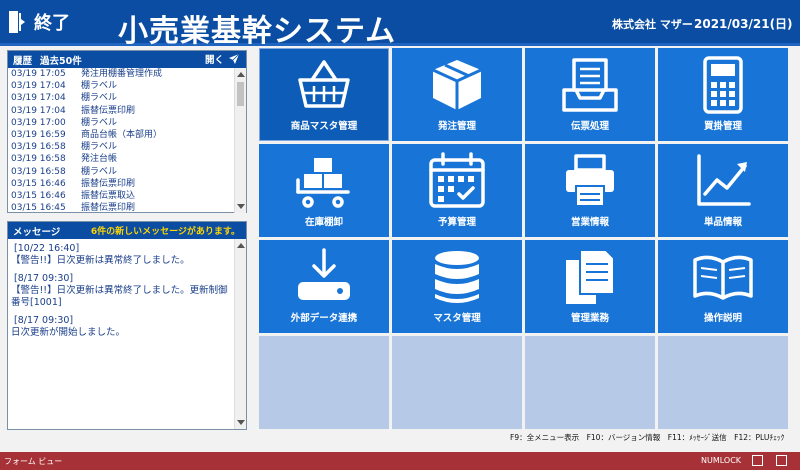 The height and width of the screenshot is (470, 800). Describe the element at coordinates (781, 460) in the screenshot. I see `design-view-icon` at that location.